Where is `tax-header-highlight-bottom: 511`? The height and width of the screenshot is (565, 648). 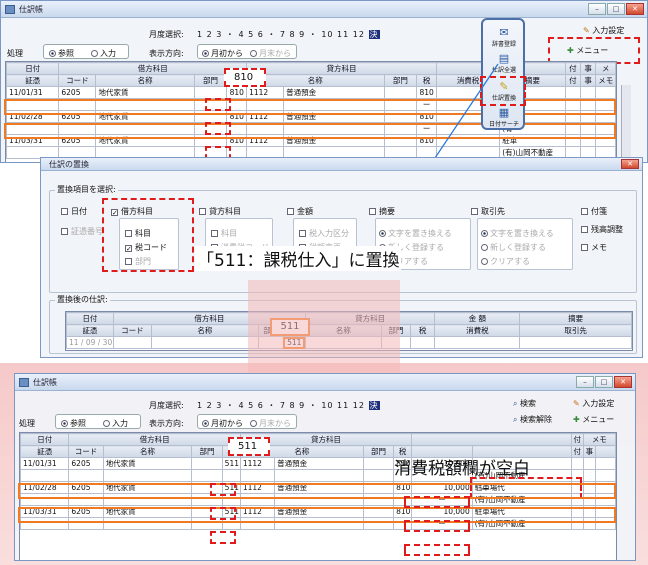
tax-header-highlight-bottom: 511 is located at coordinates (249, 446).